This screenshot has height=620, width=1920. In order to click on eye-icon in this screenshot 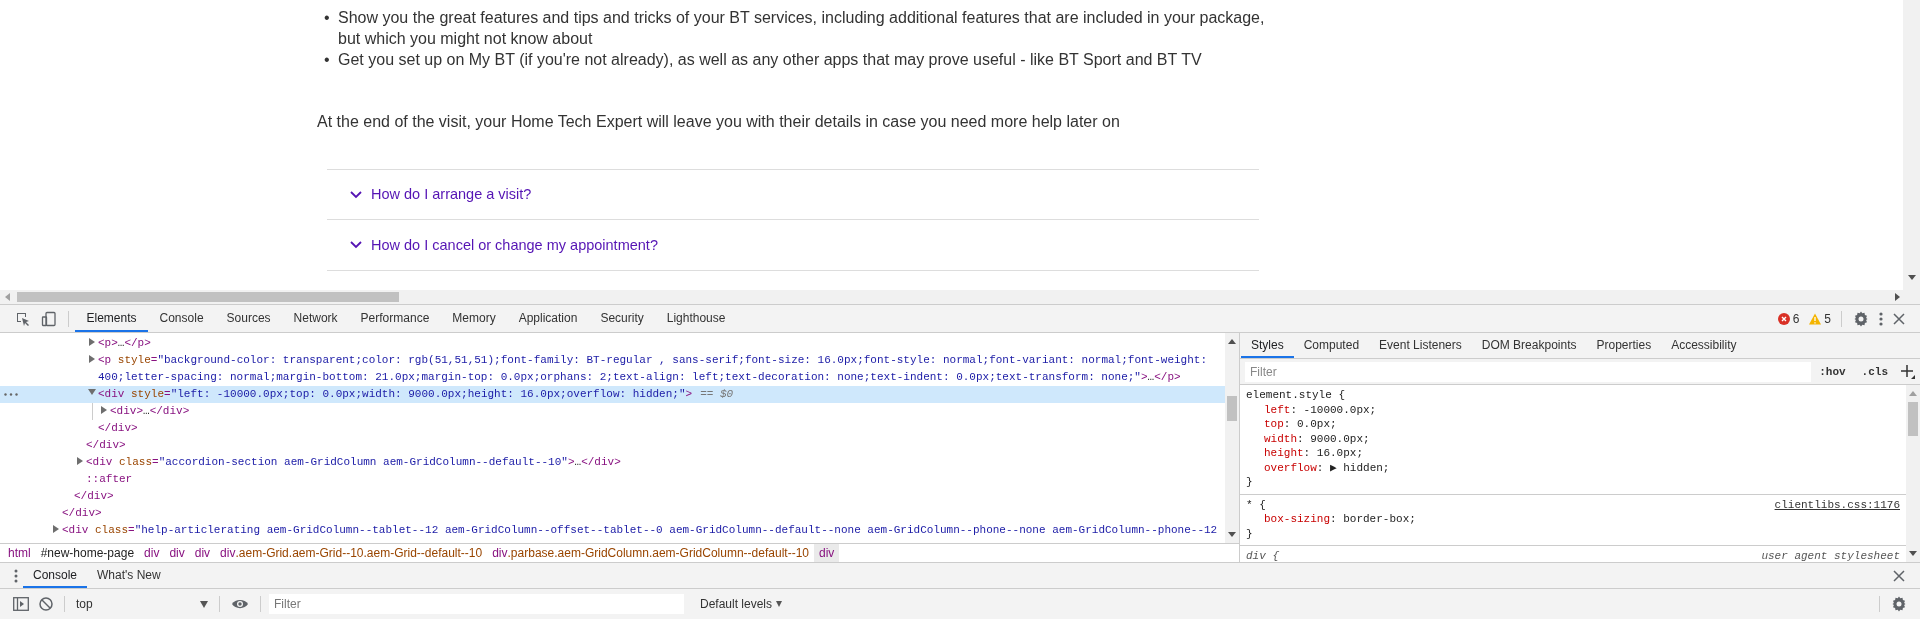, I will do `click(240, 604)`.